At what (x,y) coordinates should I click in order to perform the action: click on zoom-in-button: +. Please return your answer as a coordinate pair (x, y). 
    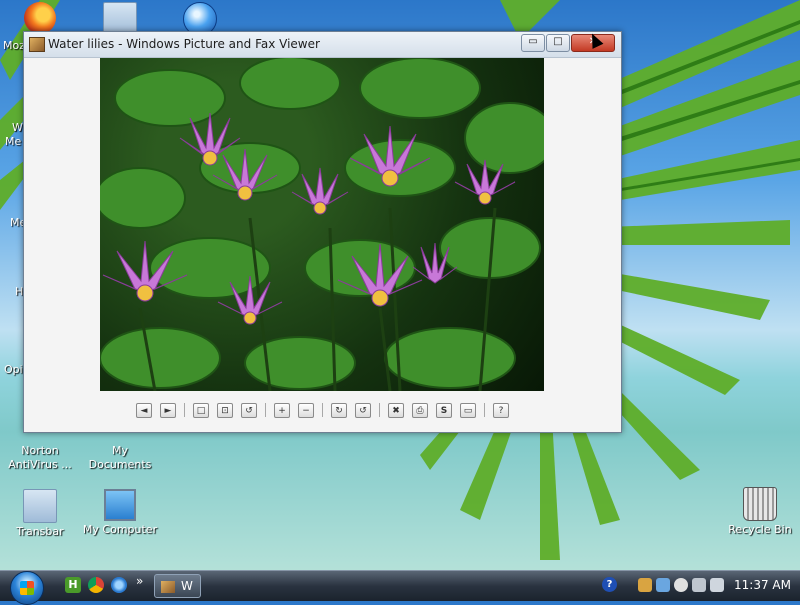
    Looking at the image, I should click on (282, 410).